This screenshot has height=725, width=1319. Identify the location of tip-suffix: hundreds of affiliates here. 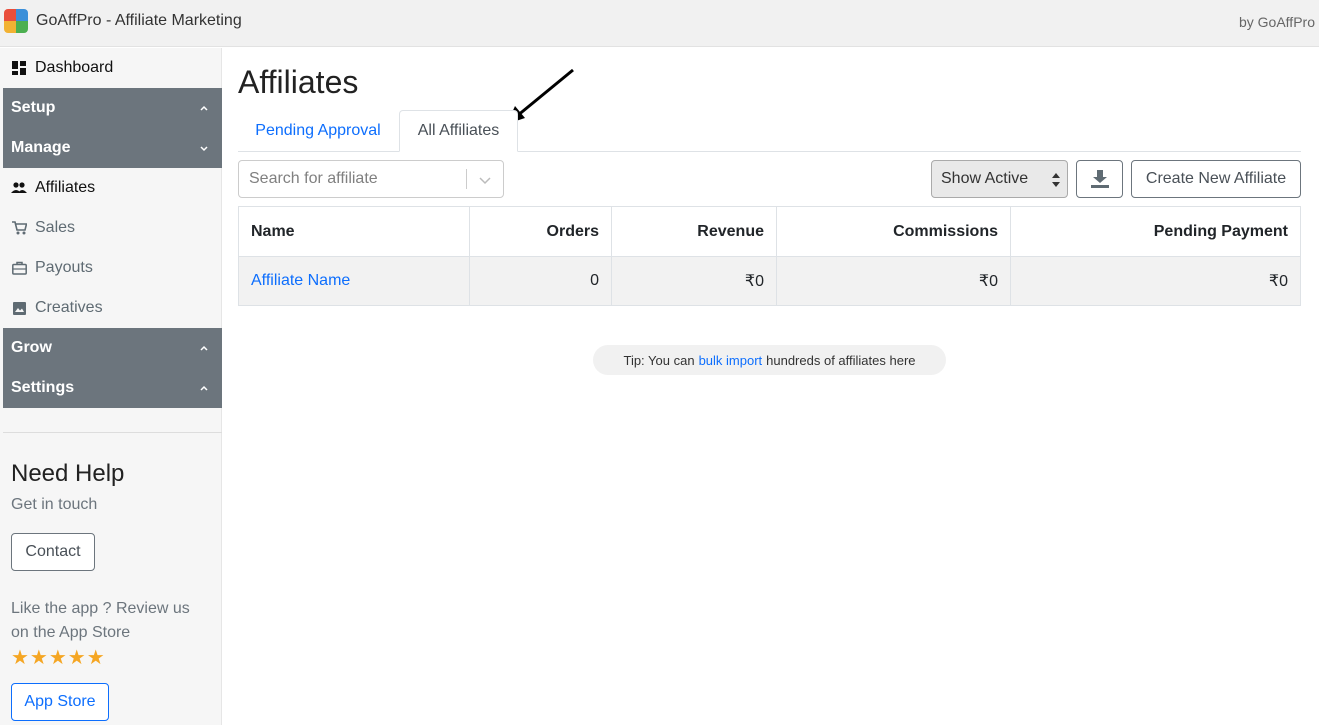
(841, 360).